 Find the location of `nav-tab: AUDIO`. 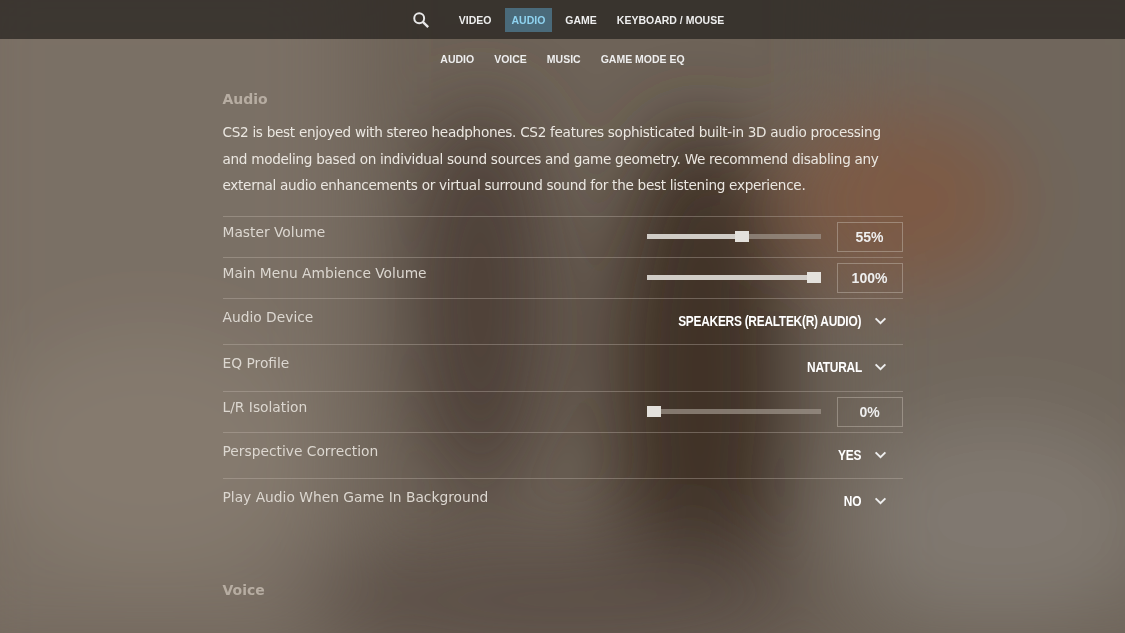

nav-tab: AUDIO is located at coordinates (528, 19).